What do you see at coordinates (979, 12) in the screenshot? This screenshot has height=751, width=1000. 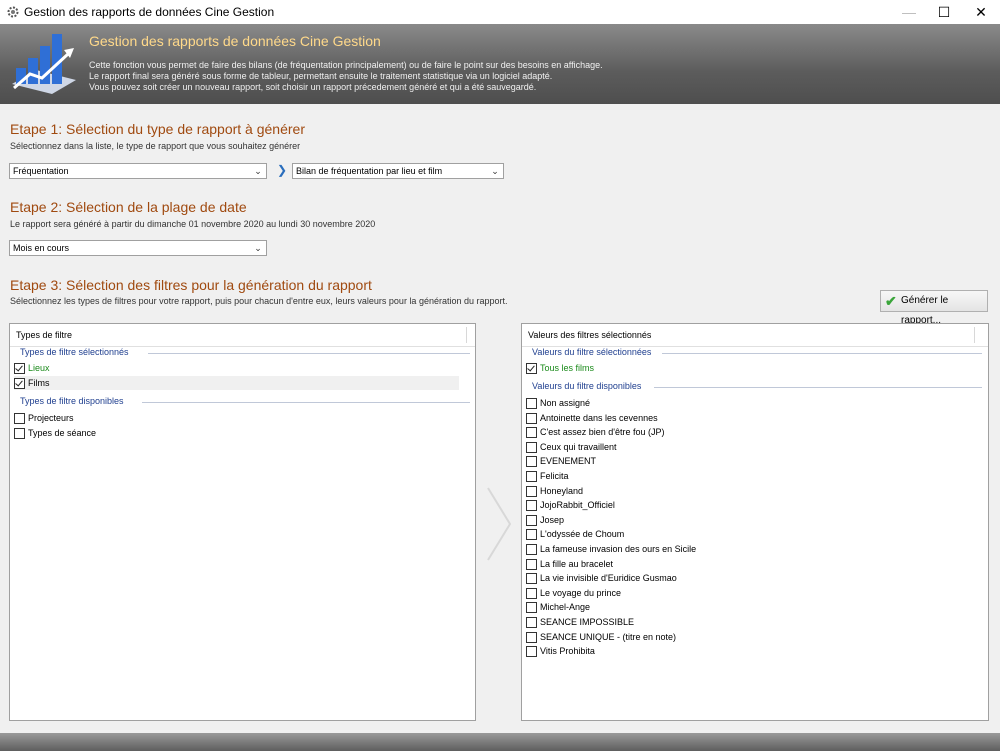 I see `close-button: ✕` at bounding box center [979, 12].